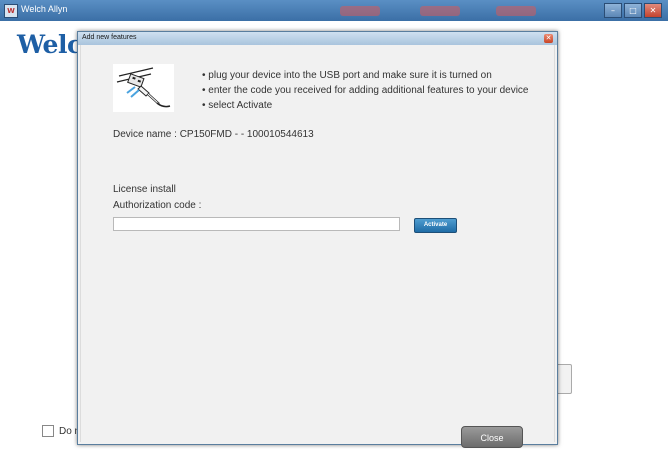  Describe the element at coordinates (334, 10) in the screenshot. I see `main-window-titlebar: W Welch Allyn – □ ✕` at that location.